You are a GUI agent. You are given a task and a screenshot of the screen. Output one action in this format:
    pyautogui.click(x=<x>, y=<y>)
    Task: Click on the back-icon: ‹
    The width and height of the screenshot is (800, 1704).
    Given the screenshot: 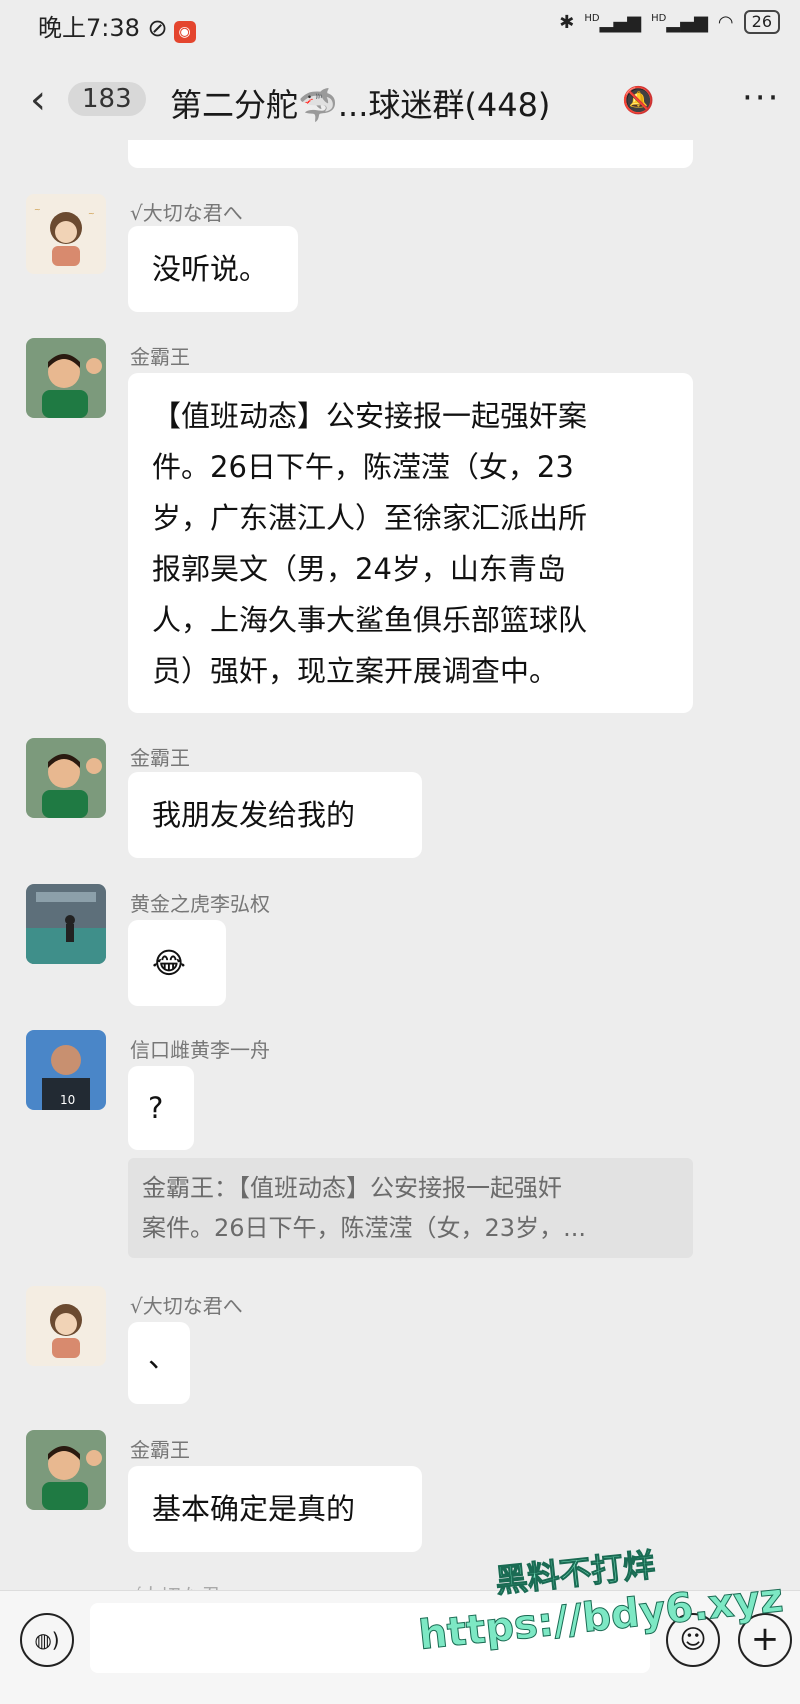 What is the action you would take?
    pyautogui.click(x=38, y=100)
    